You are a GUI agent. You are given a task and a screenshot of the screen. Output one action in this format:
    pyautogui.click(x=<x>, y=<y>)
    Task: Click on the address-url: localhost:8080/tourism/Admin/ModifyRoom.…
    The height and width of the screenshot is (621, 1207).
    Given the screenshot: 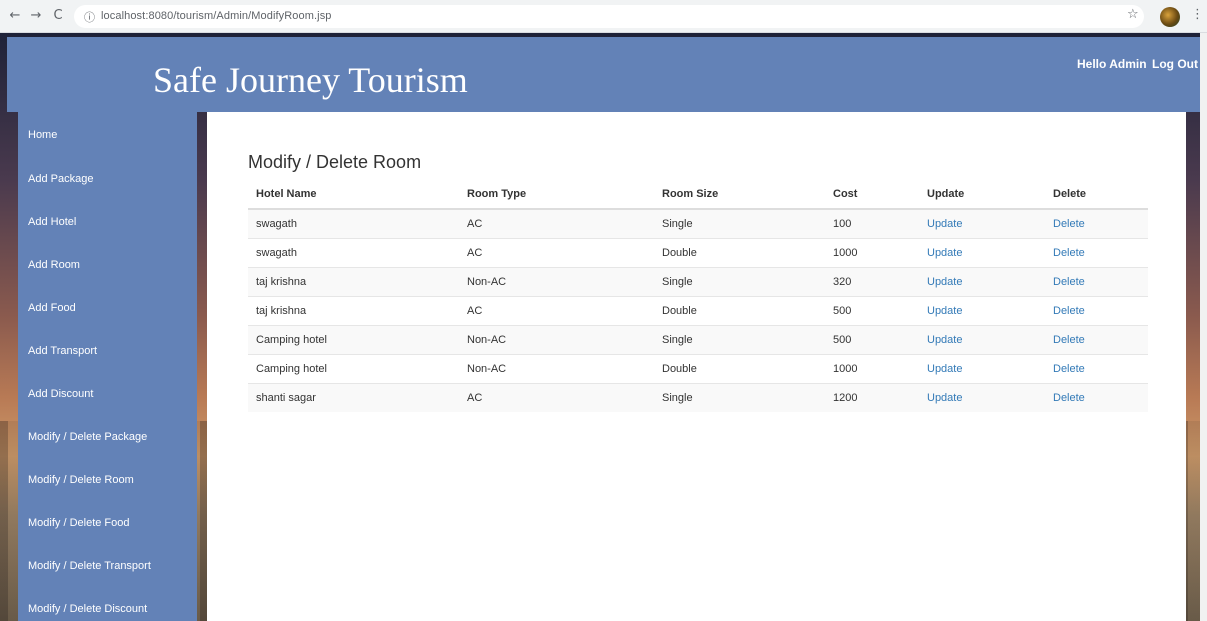 What is the action you would take?
    pyautogui.click(x=216, y=16)
    